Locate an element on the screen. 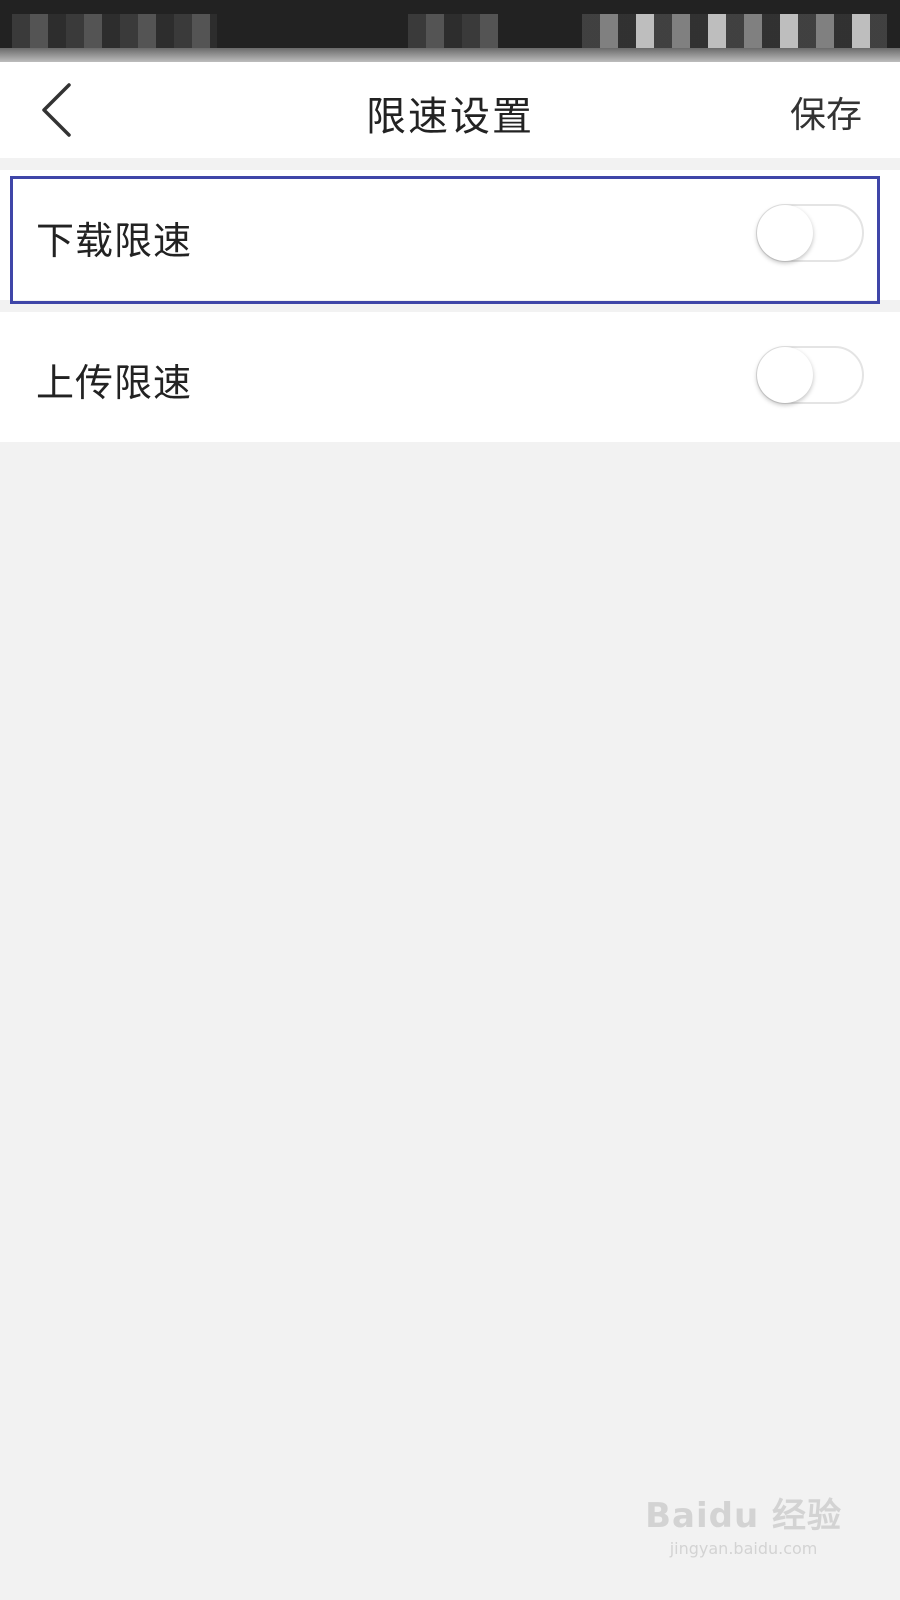  status-bar is located at coordinates (450, 31).